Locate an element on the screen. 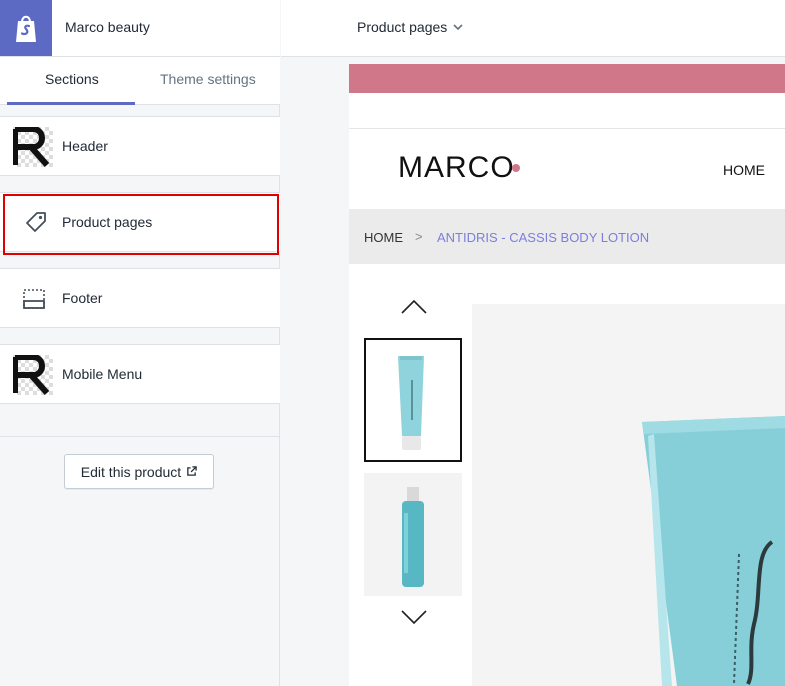 The image size is (785, 686). announcement-bar is located at coordinates (567, 78).